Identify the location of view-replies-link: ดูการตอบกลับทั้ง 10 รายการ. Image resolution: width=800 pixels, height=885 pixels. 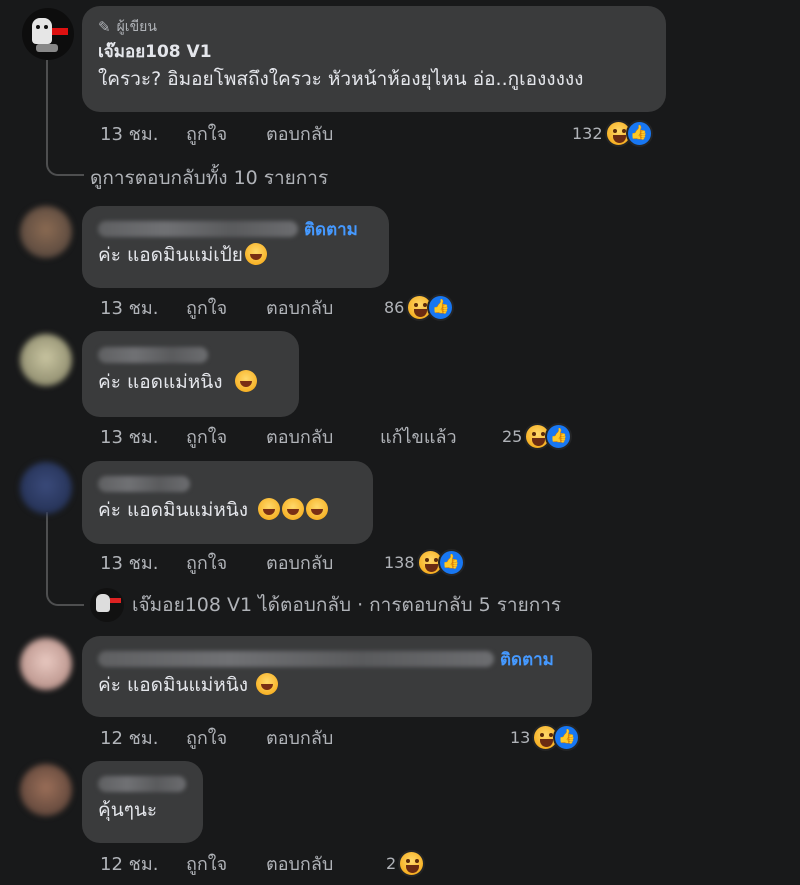
(209, 178).